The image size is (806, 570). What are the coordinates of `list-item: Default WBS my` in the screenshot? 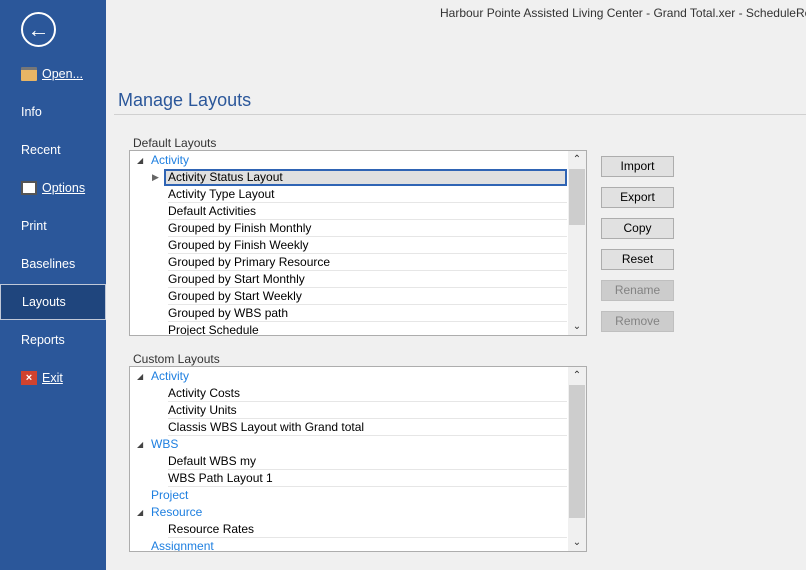 It's located at (348, 461).